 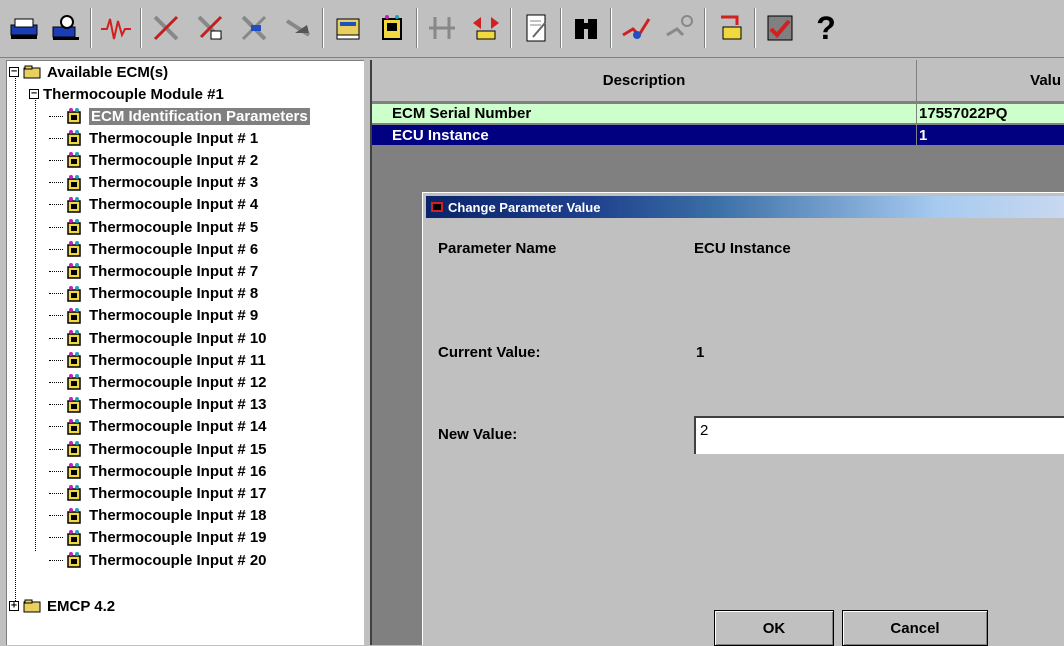 I want to click on tree-item-thermocouple-input: Thermocouple Input # 15, so click(x=158, y=449).